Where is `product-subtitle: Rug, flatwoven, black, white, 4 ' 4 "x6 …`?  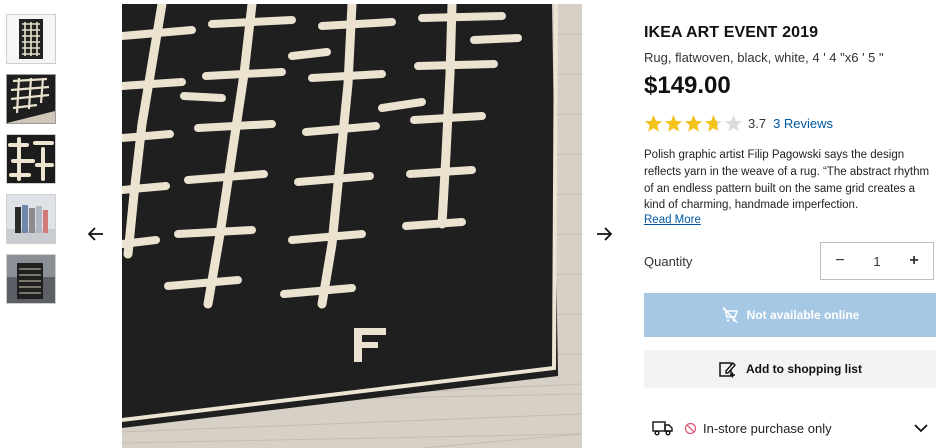 product-subtitle: Rug, flatwoven, black, white, 4 ' 4 "x6 … is located at coordinates (764, 57).